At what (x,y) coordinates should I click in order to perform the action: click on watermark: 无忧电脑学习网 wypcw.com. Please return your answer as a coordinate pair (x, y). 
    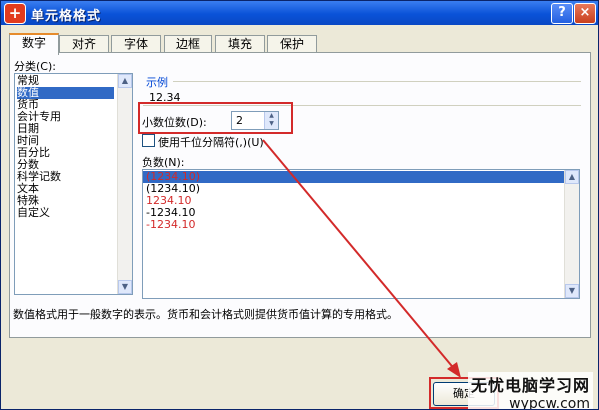
    Looking at the image, I should click on (530, 391).